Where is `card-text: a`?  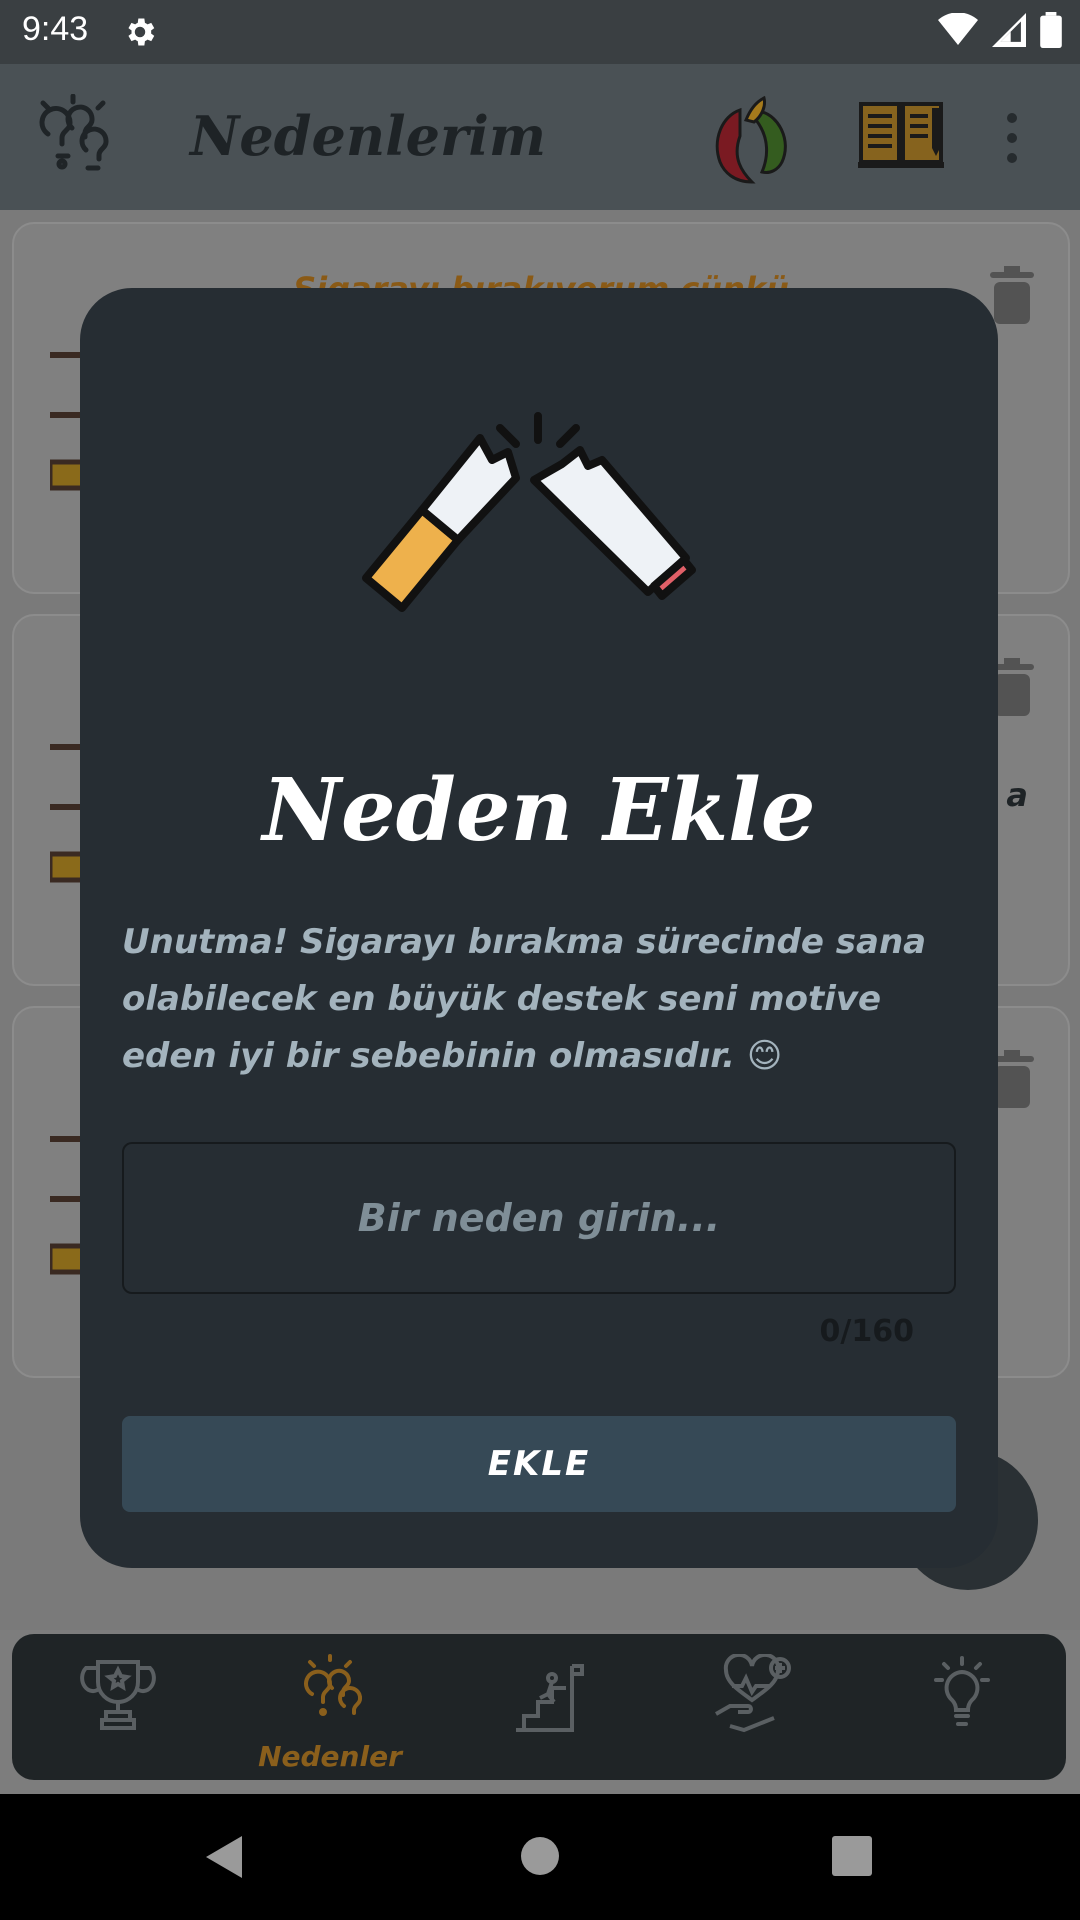
card-text: a is located at coordinates (1017, 795).